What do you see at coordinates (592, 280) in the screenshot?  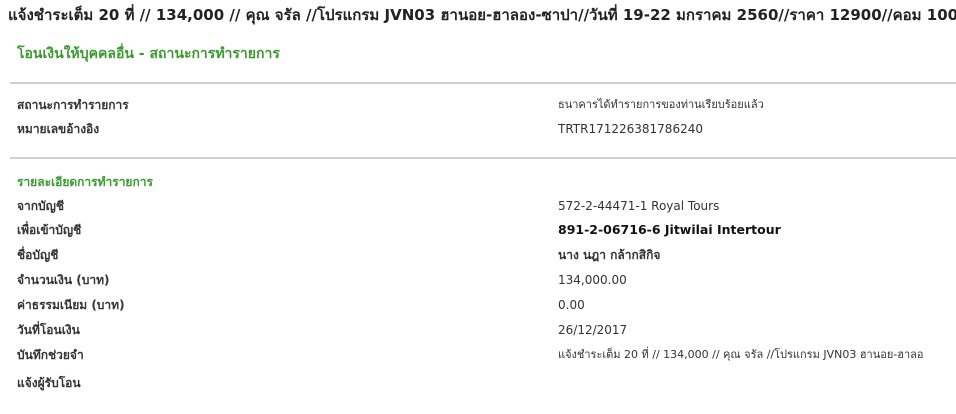 I see `amount-value: 134,000.00` at bounding box center [592, 280].